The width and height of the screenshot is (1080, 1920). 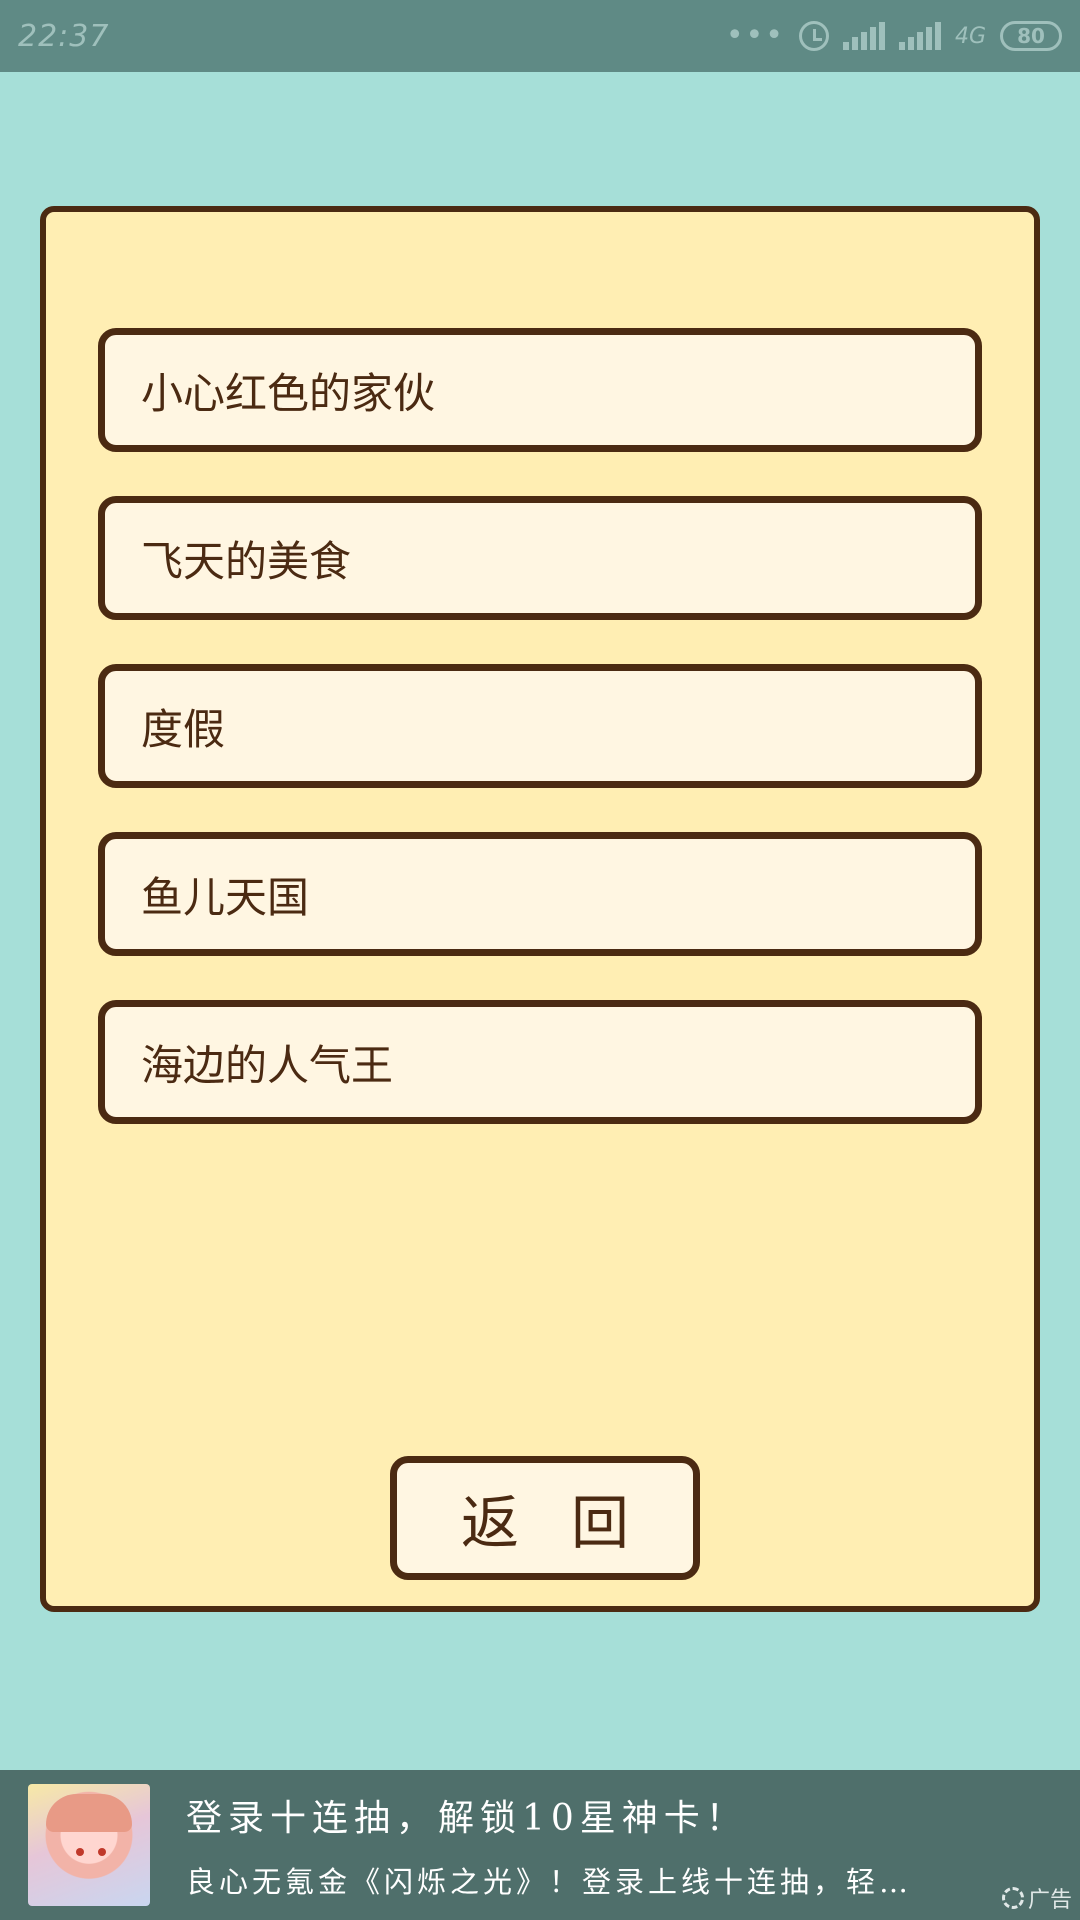 I want to click on back-button: 返回, so click(x=545, y=1518).